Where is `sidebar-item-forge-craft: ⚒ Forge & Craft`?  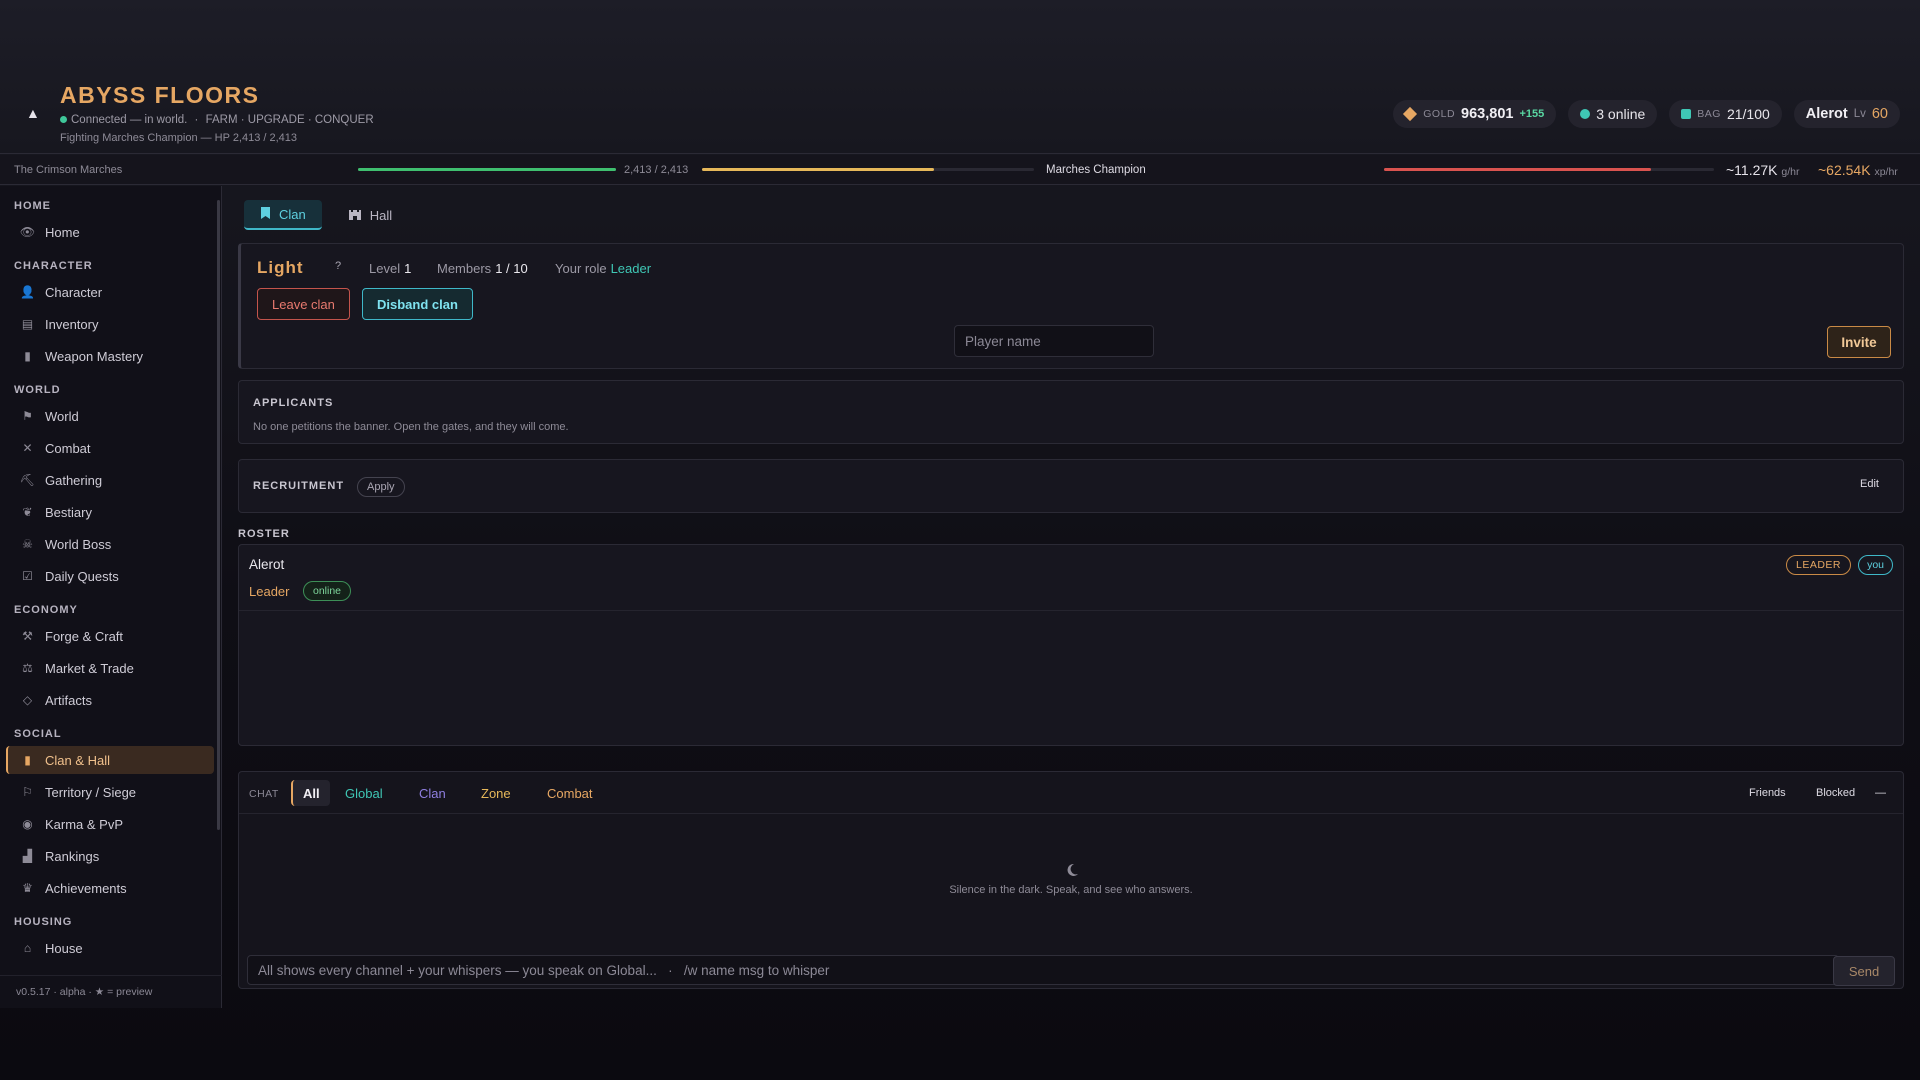
sidebar-item-forge-craft: ⚒ Forge & Craft is located at coordinates (110, 636).